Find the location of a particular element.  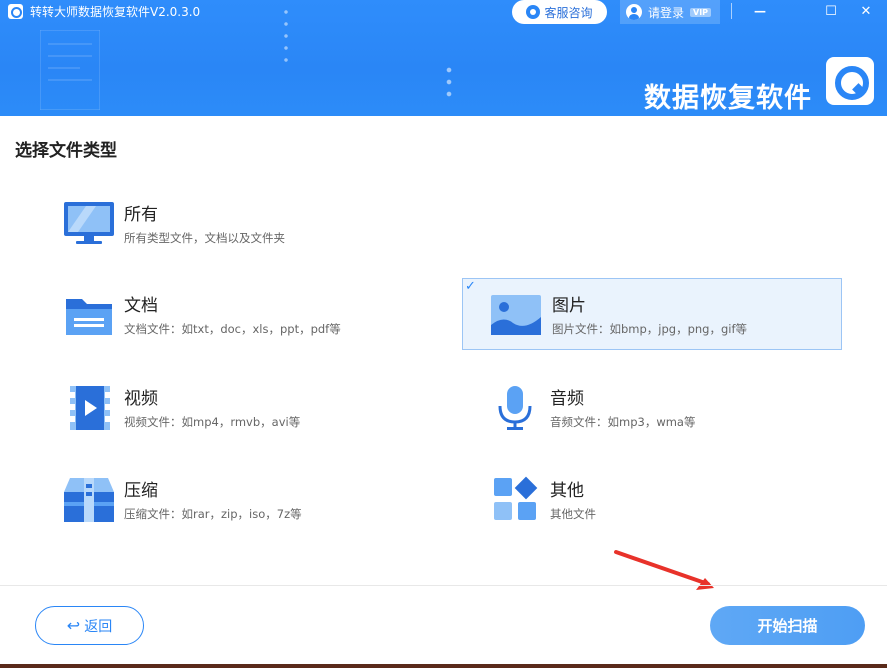

start-scan-button: 开始扫描 is located at coordinates (787, 625).